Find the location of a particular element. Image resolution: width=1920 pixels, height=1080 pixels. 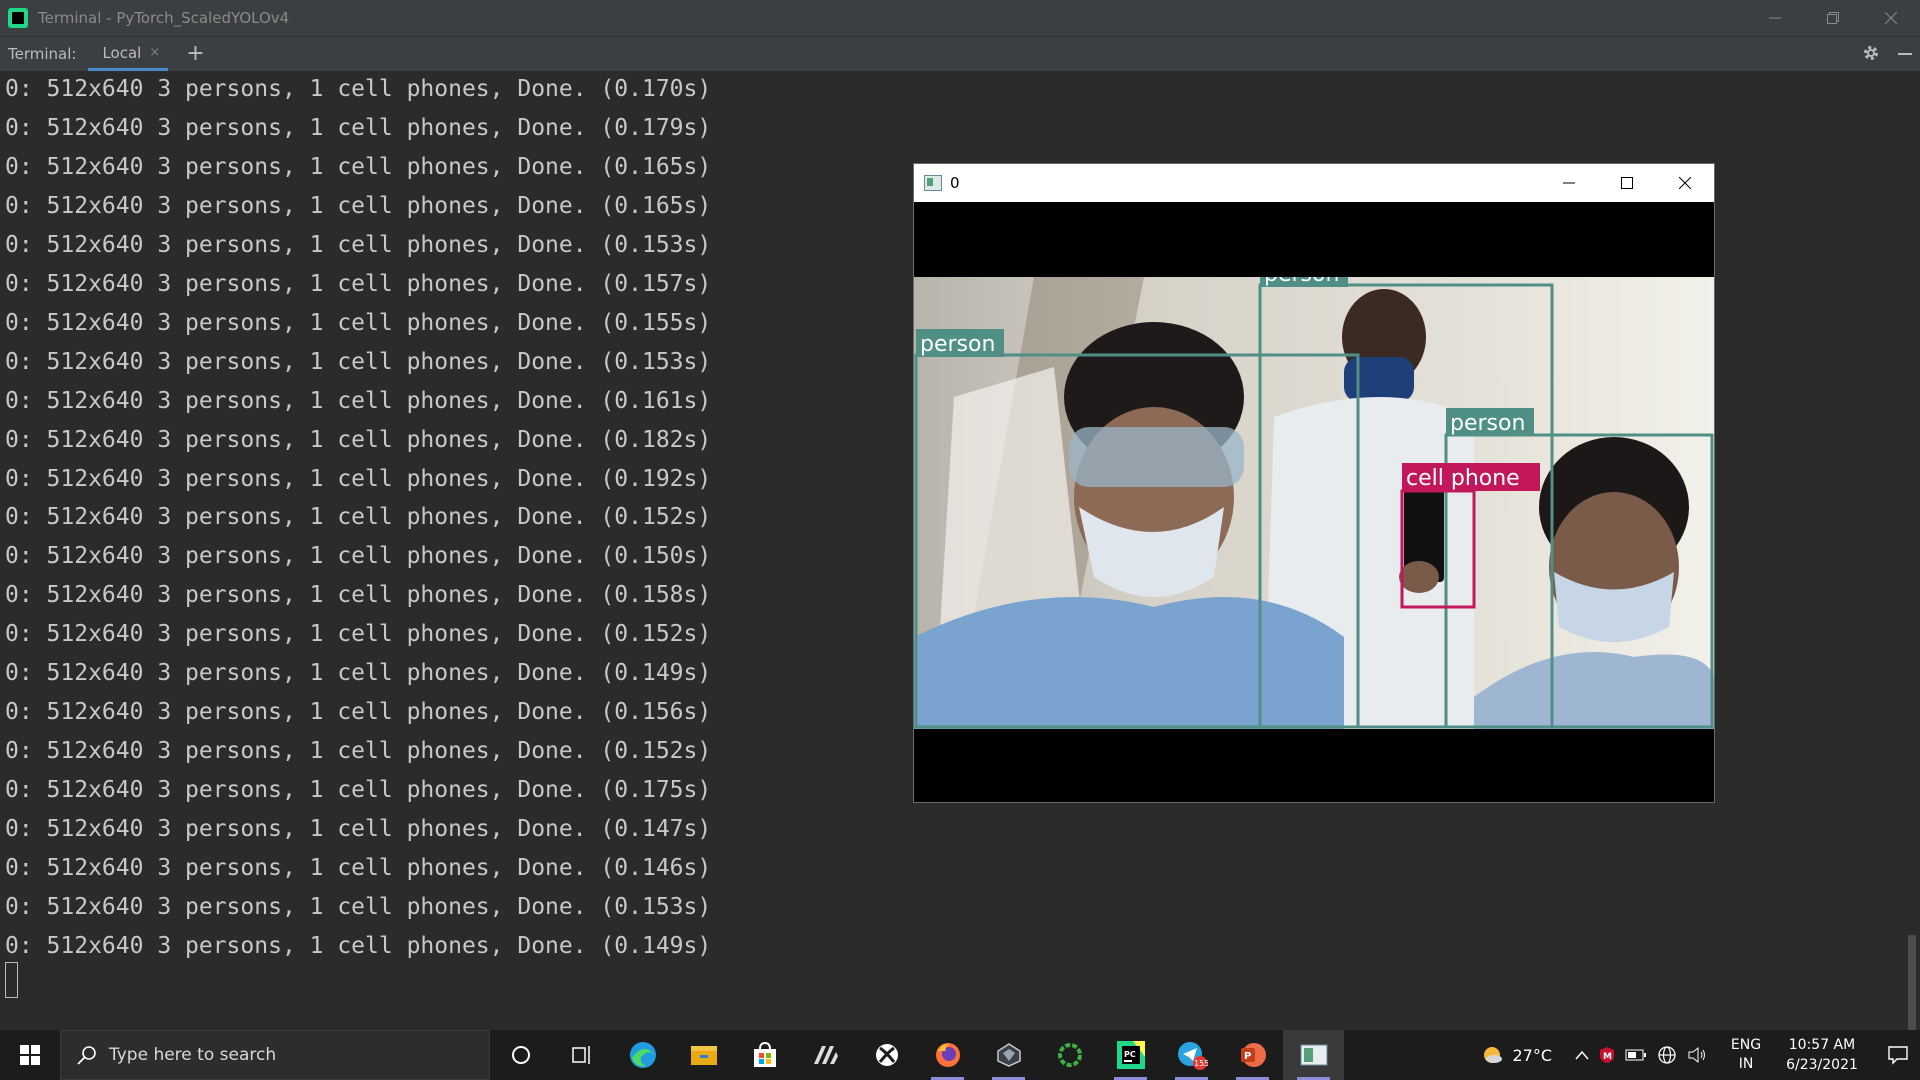

detection-label: cell phone is located at coordinates (1463, 478).